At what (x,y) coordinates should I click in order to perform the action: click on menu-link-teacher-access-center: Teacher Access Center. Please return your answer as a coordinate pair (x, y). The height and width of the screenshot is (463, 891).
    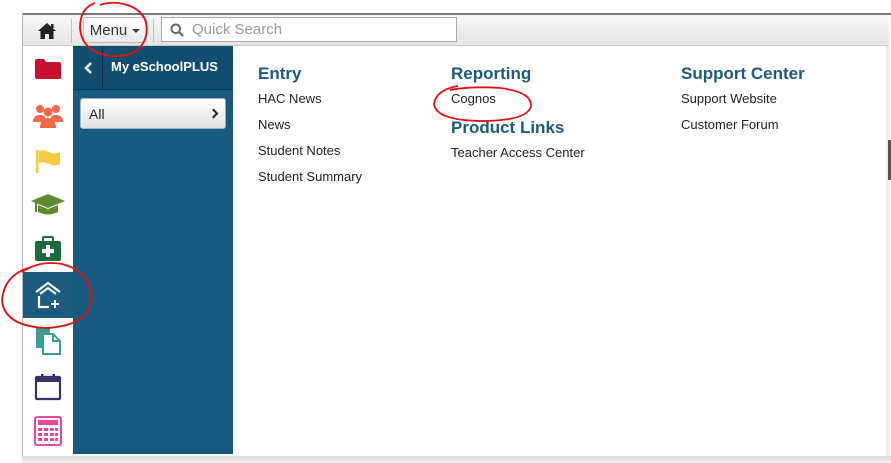
    Looking at the image, I should click on (518, 153).